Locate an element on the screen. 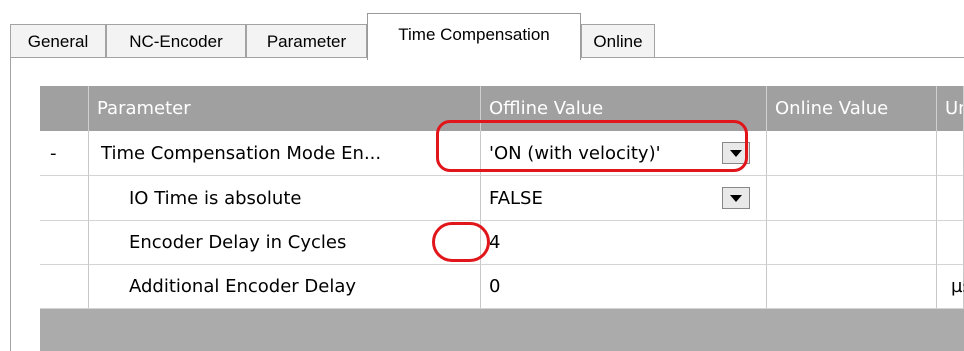 The image size is (964, 351). parameter-name: IO Time is absolute is located at coordinates (285, 198).